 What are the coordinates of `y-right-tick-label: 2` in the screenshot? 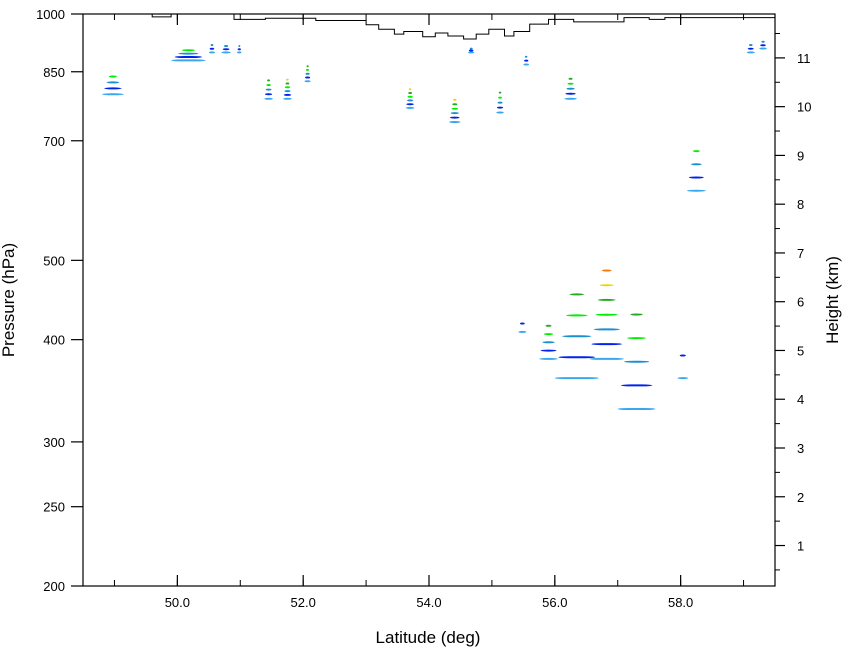 It's located at (800, 497).